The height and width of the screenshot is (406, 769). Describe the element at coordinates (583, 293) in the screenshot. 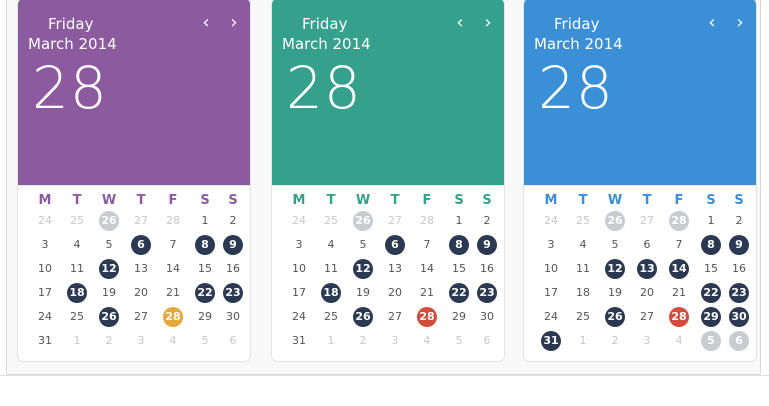

I see `day-cell: 18` at that location.